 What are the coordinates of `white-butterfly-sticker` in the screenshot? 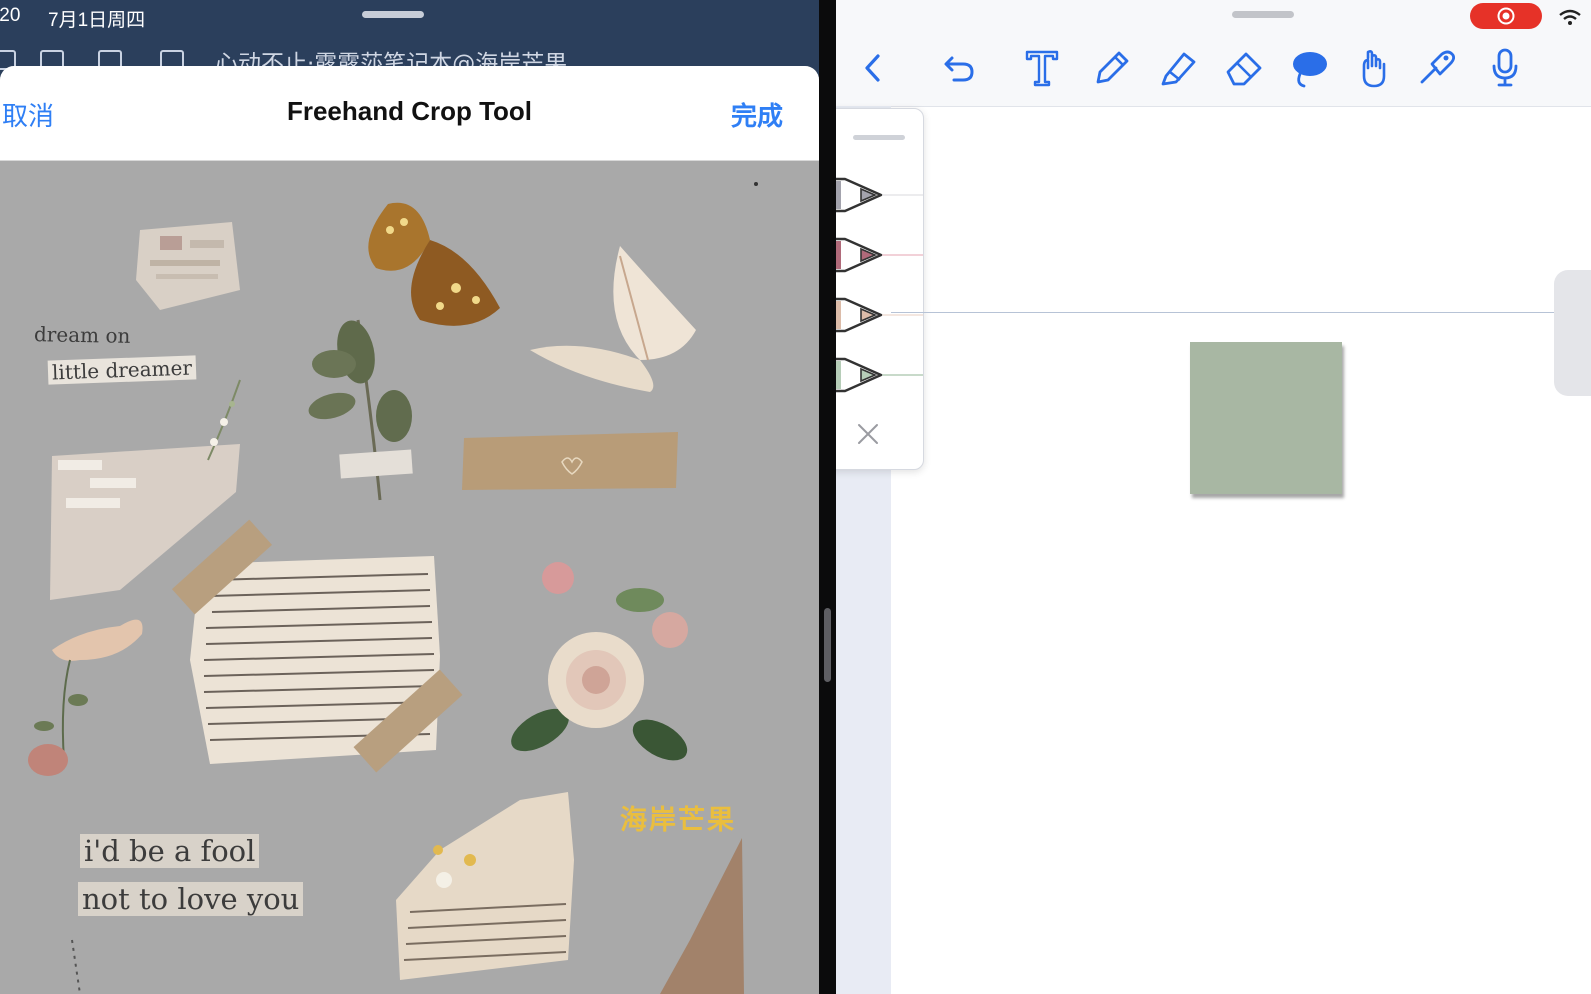 It's located at (613, 319).